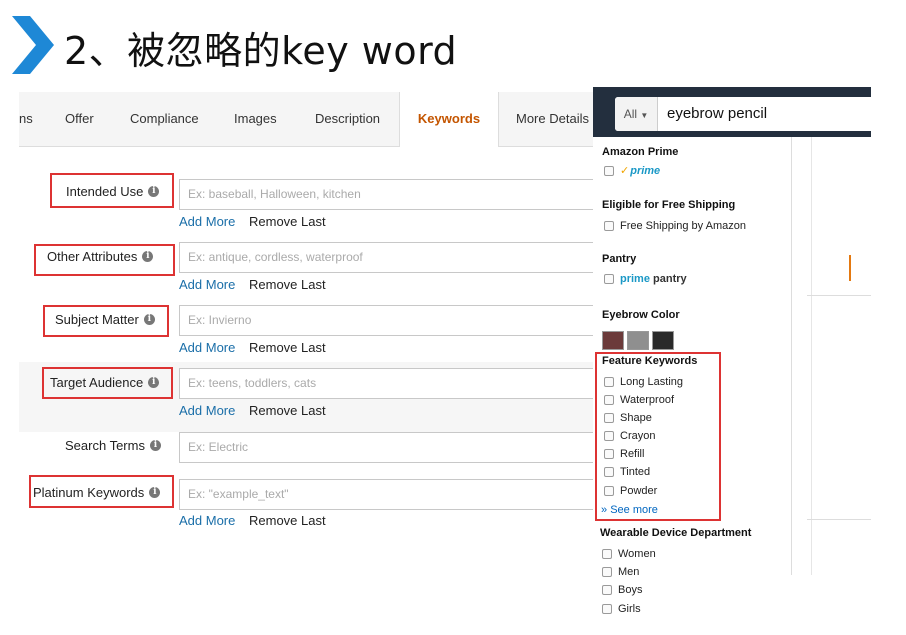  Describe the element at coordinates (105, 319) in the screenshot. I see `field-label-subject-matter: Subject Matter i` at that location.